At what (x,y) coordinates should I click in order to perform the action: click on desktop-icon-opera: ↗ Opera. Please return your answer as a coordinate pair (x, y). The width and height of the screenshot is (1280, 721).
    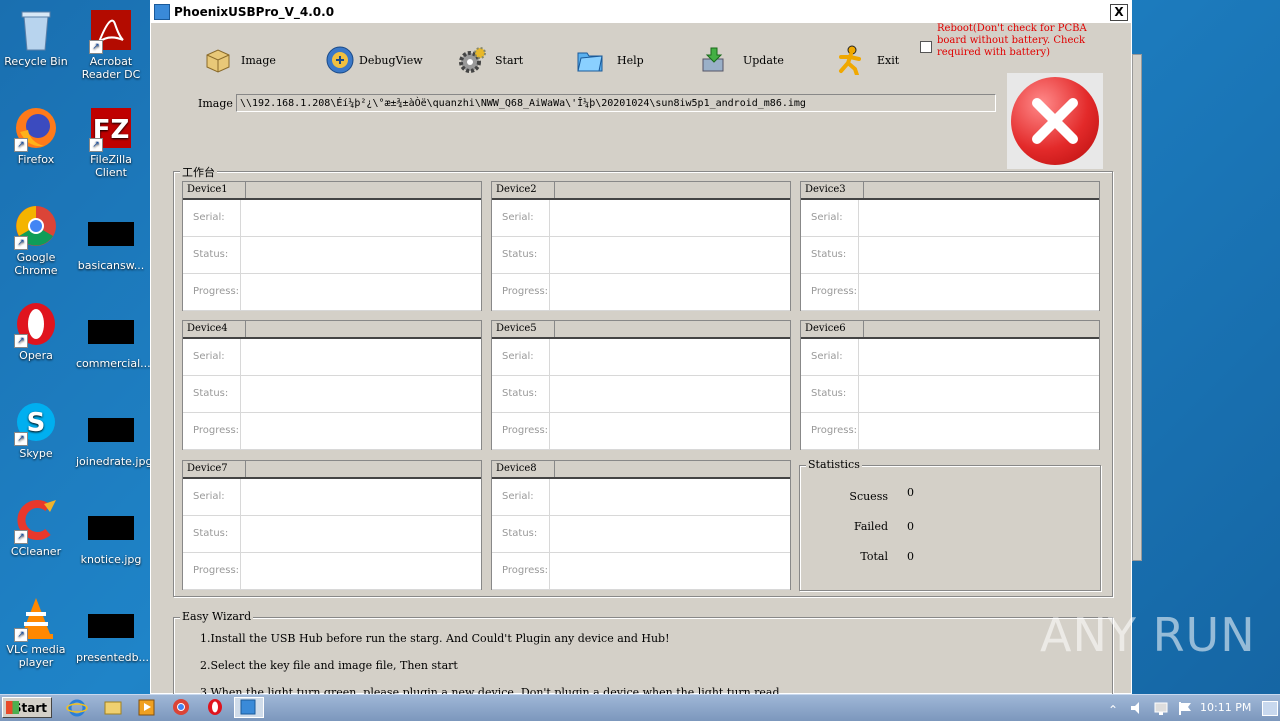
    Looking at the image, I should click on (36, 332).